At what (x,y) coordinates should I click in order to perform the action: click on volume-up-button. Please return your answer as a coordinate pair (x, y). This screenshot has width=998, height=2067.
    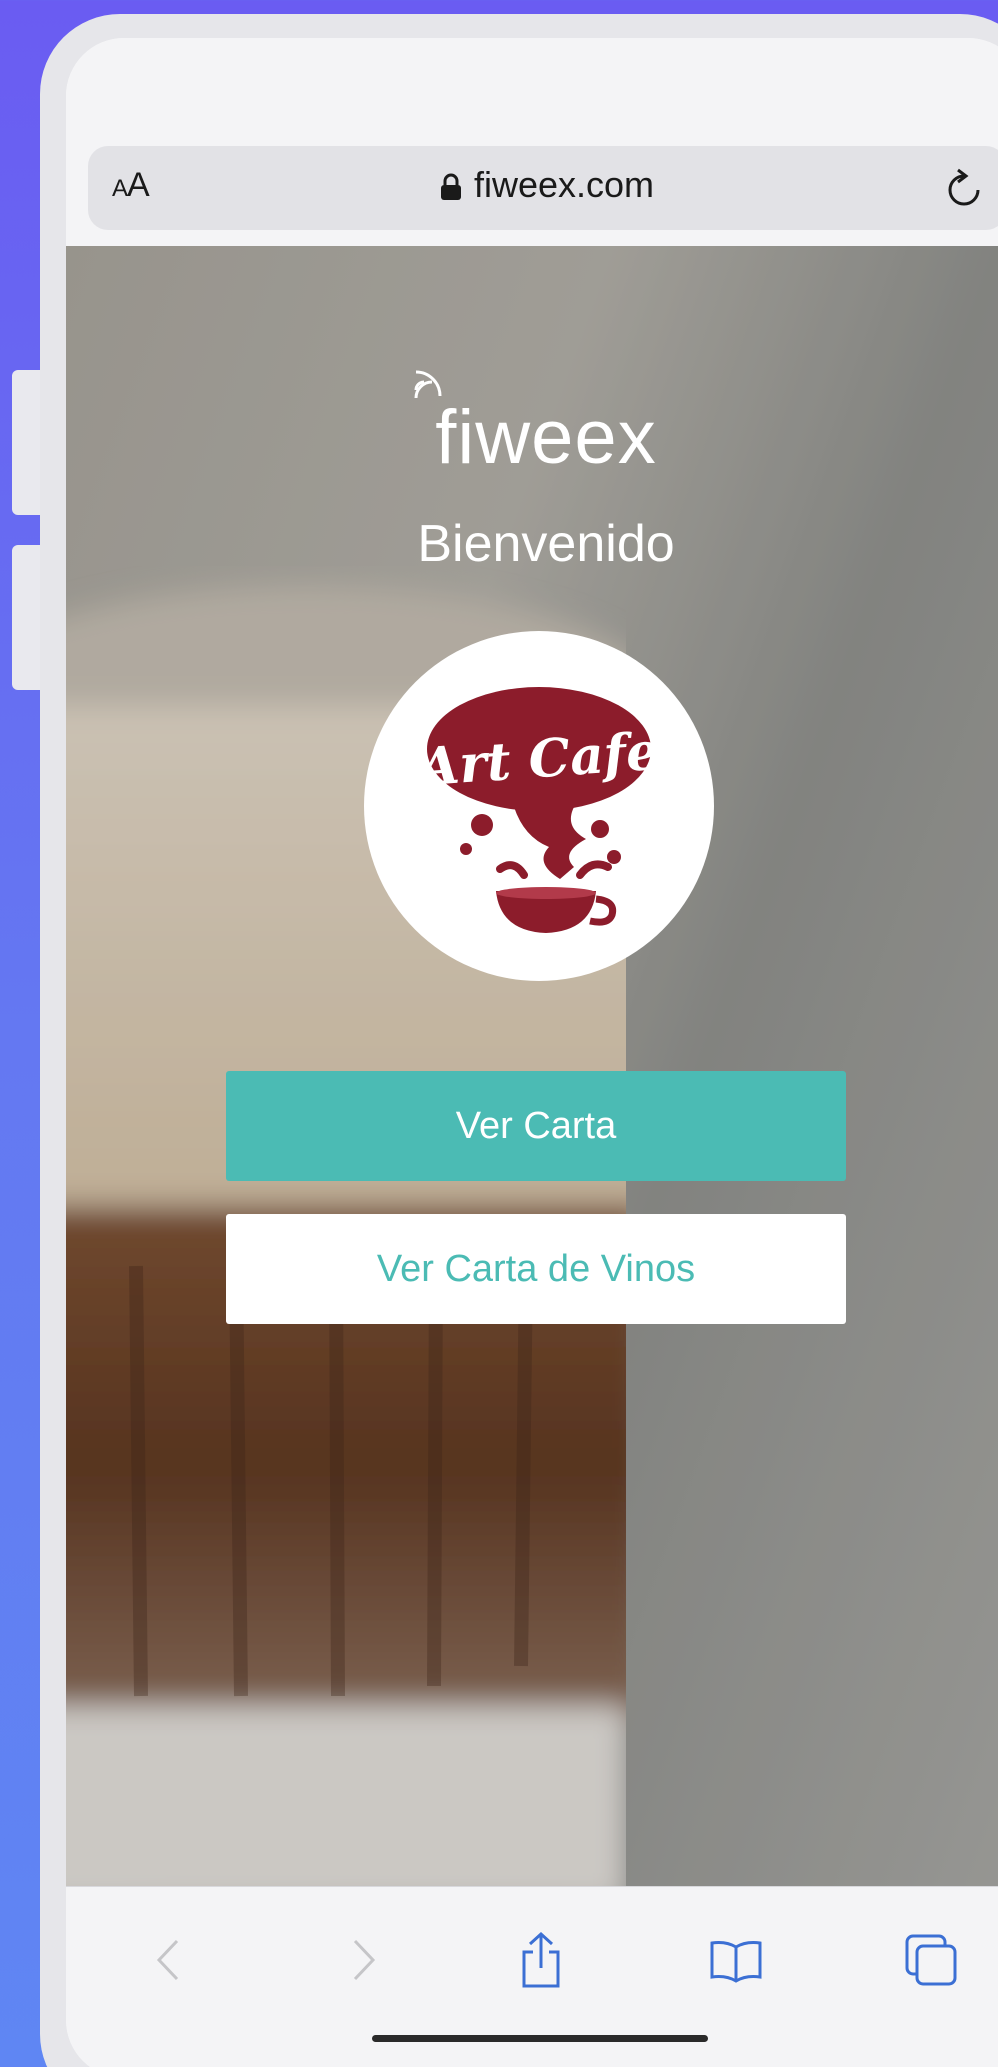
    Looking at the image, I should click on (27, 442).